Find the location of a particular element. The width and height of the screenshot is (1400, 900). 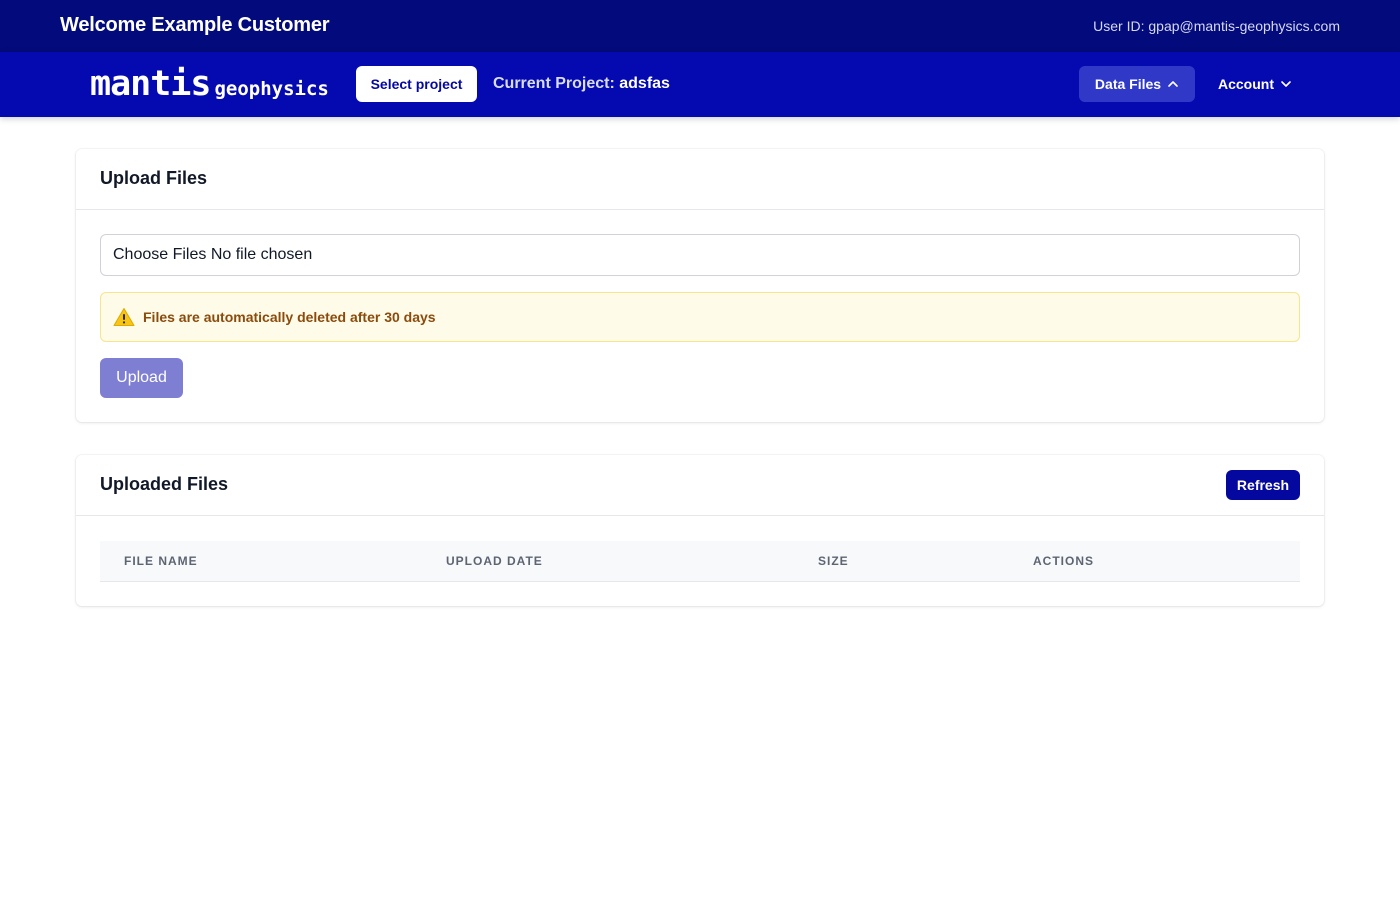

select-project-button: Select project is located at coordinates (416, 84).